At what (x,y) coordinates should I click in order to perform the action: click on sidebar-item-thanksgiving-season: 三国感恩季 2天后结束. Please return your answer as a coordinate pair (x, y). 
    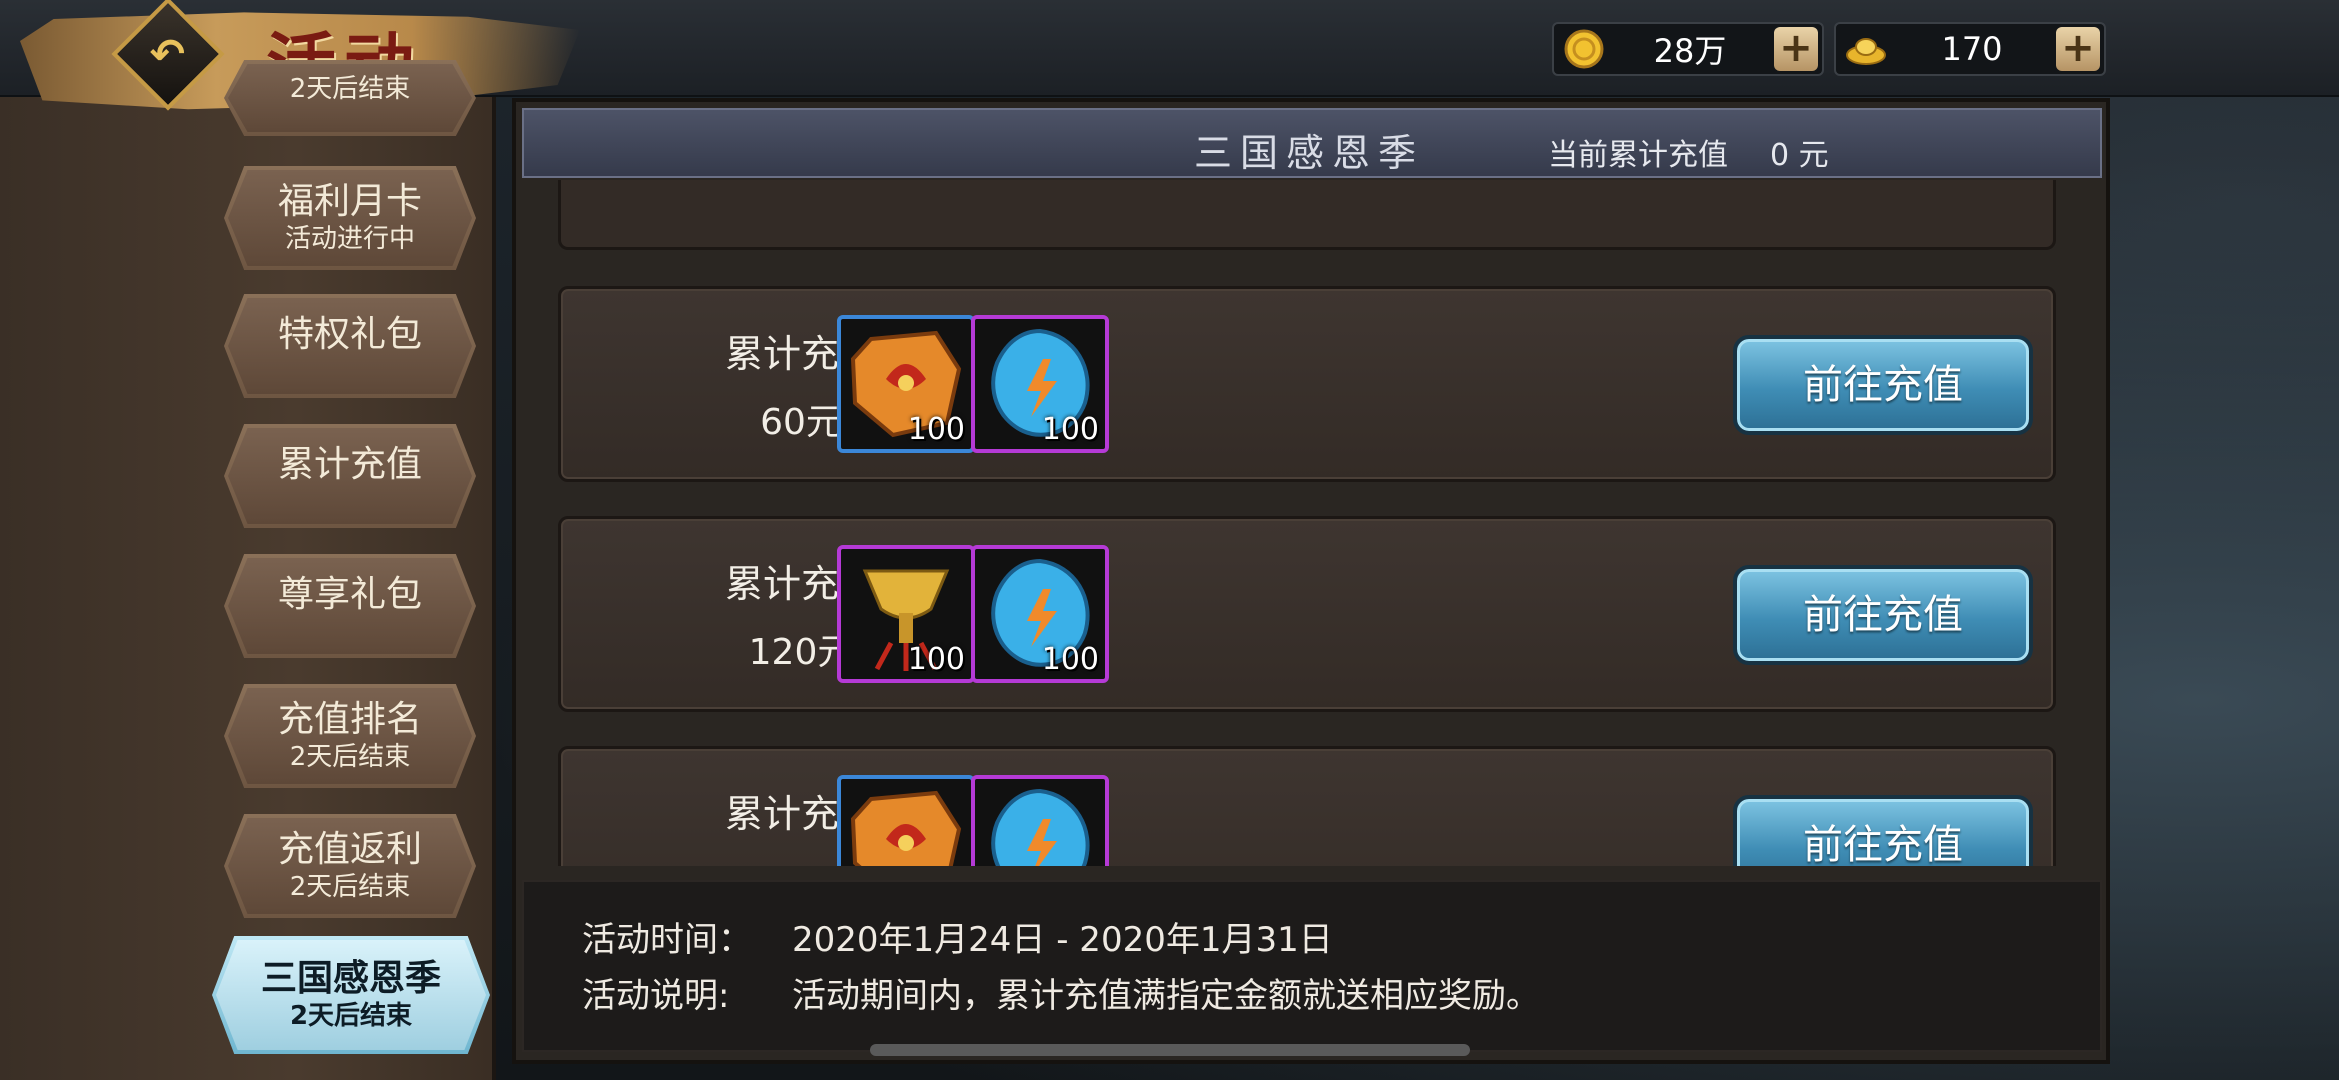
    Looking at the image, I should click on (351, 995).